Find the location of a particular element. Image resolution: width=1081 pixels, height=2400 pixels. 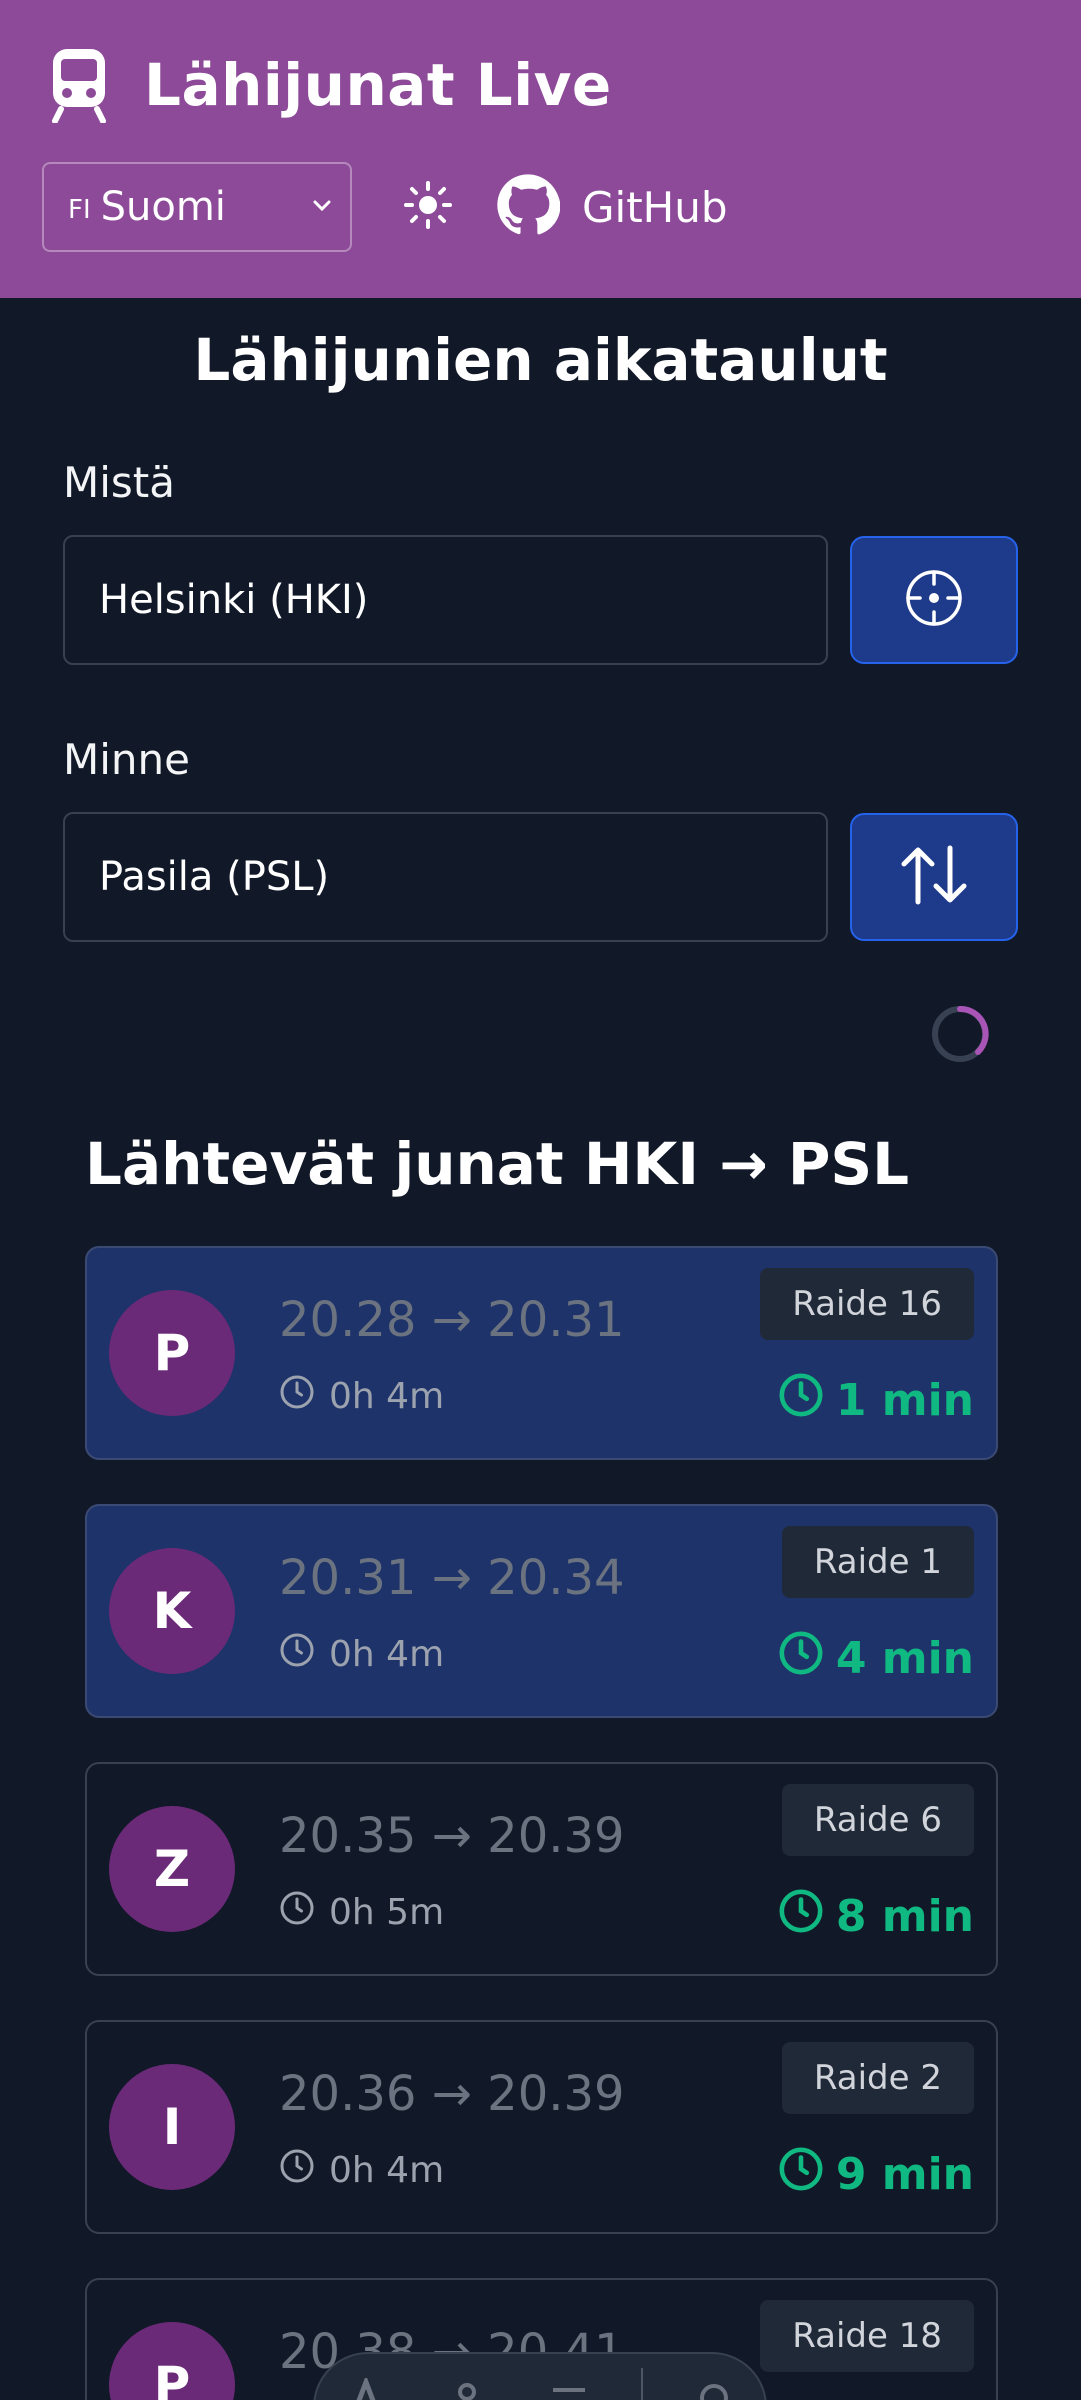

language-select: FI Suomi is located at coordinates (197, 207).